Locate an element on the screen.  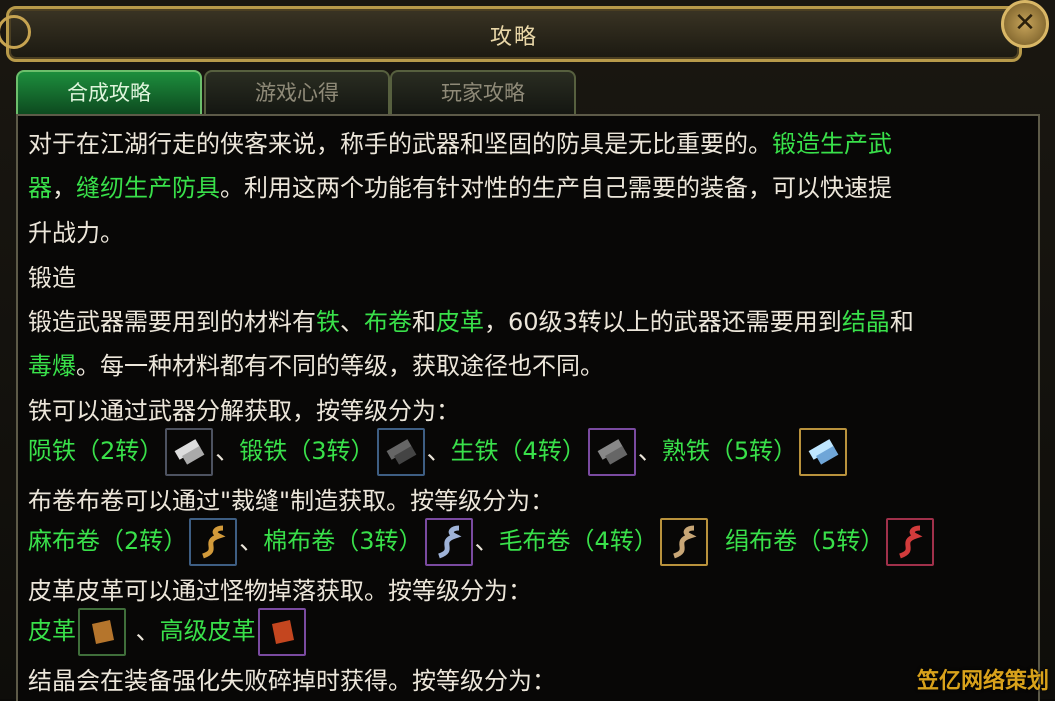
text: 。每一种材料都有不同的等级，获取途径也不同。 is located at coordinates (340, 366).